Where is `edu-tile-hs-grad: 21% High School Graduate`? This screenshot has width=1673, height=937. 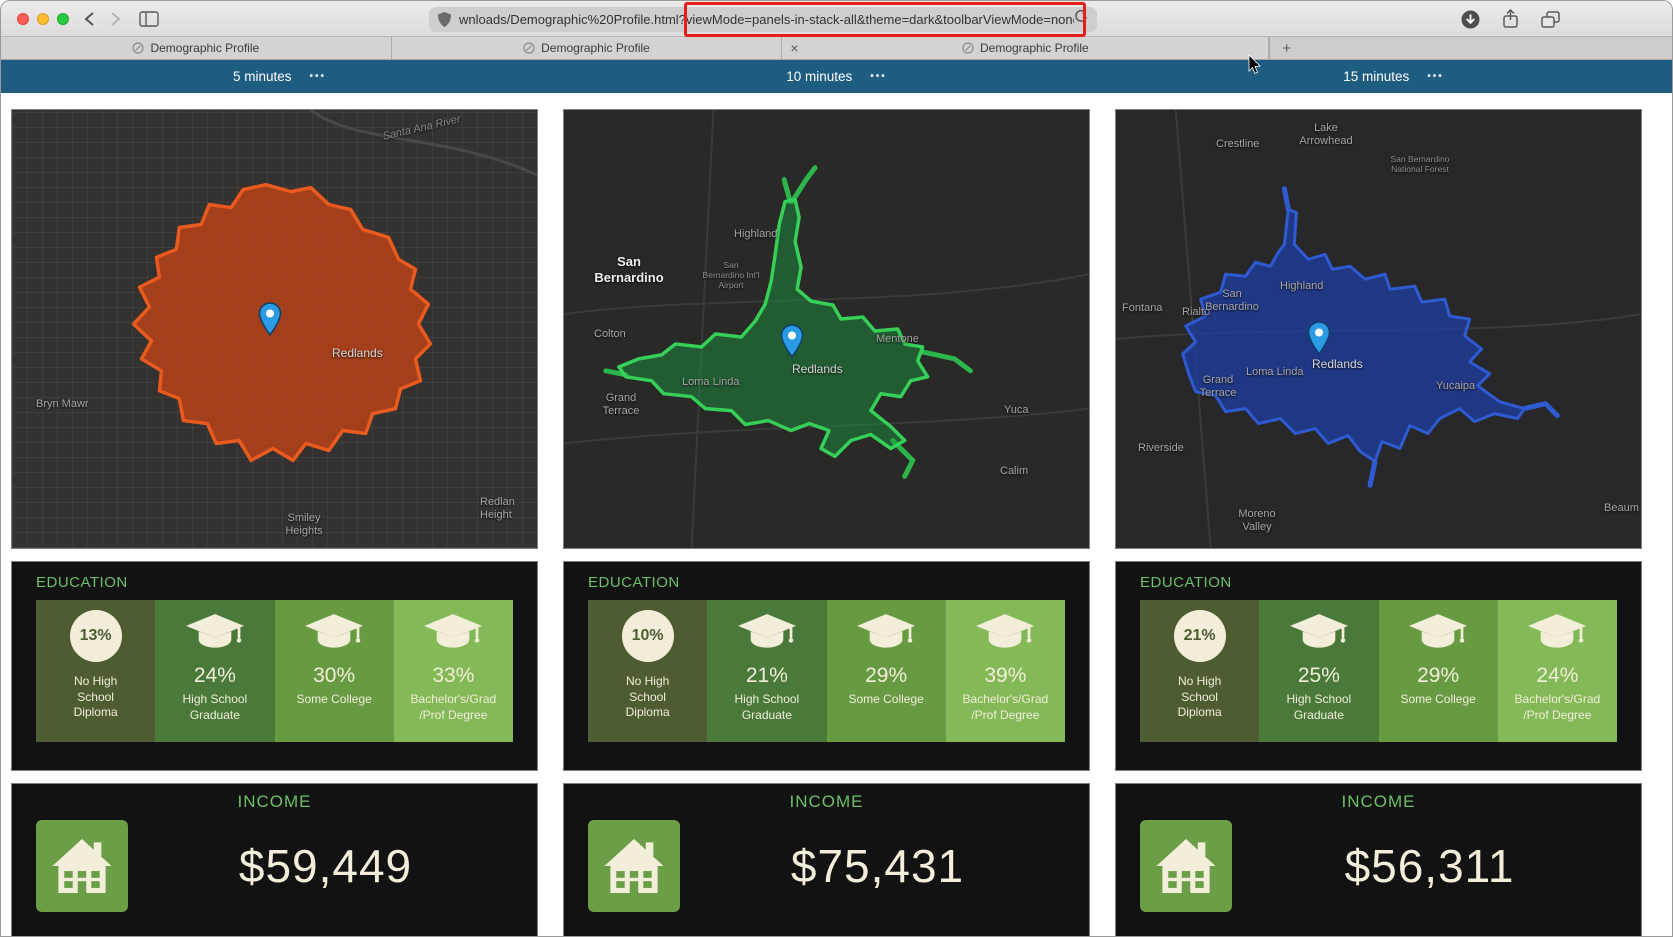 edu-tile-hs-grad: 21% High School Graduate is located at coordinates (767, 671).